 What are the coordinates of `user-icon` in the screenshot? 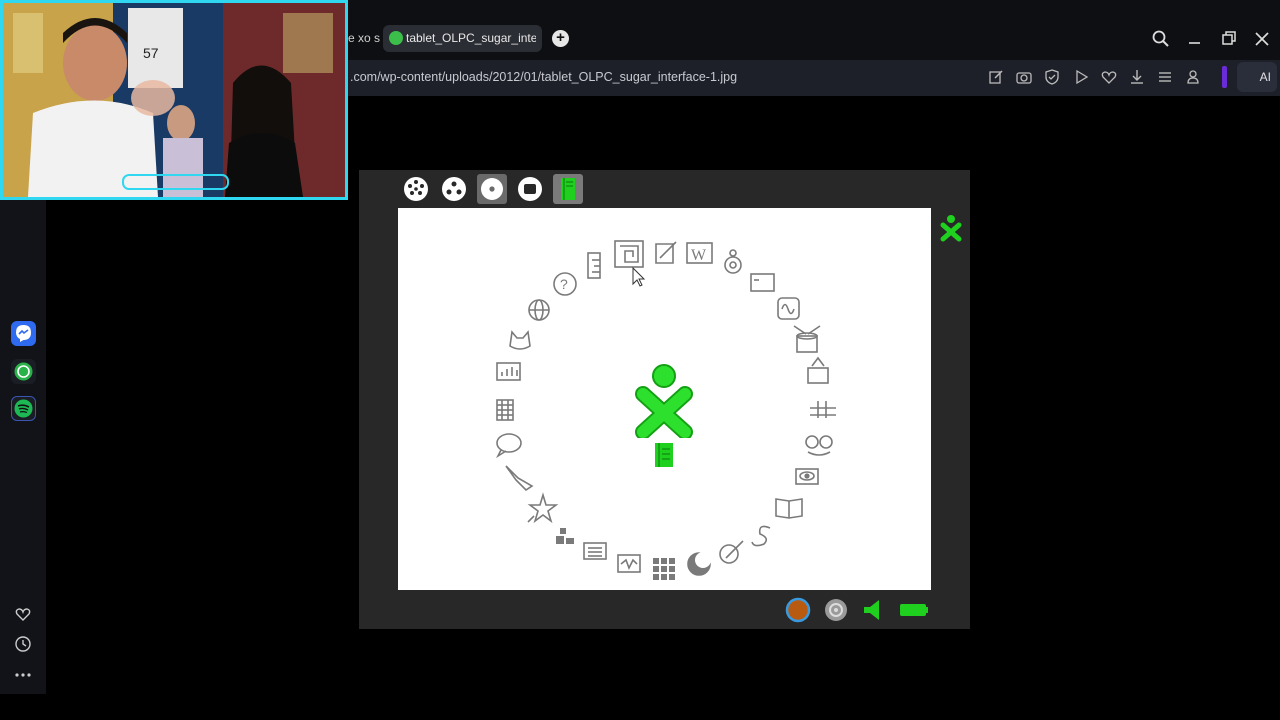 It's located at (1193, 77).